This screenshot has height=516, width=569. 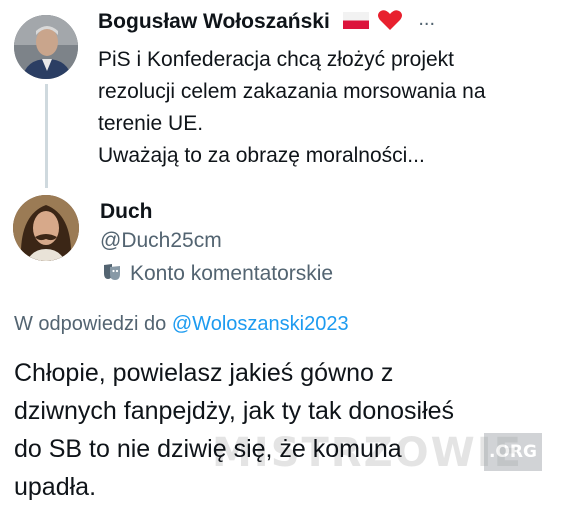 What do you see at coordinates (90, 324) in the screenshot?
I see `reply-prefix: W odpowiedzi do` at bounding box center [90, 324].